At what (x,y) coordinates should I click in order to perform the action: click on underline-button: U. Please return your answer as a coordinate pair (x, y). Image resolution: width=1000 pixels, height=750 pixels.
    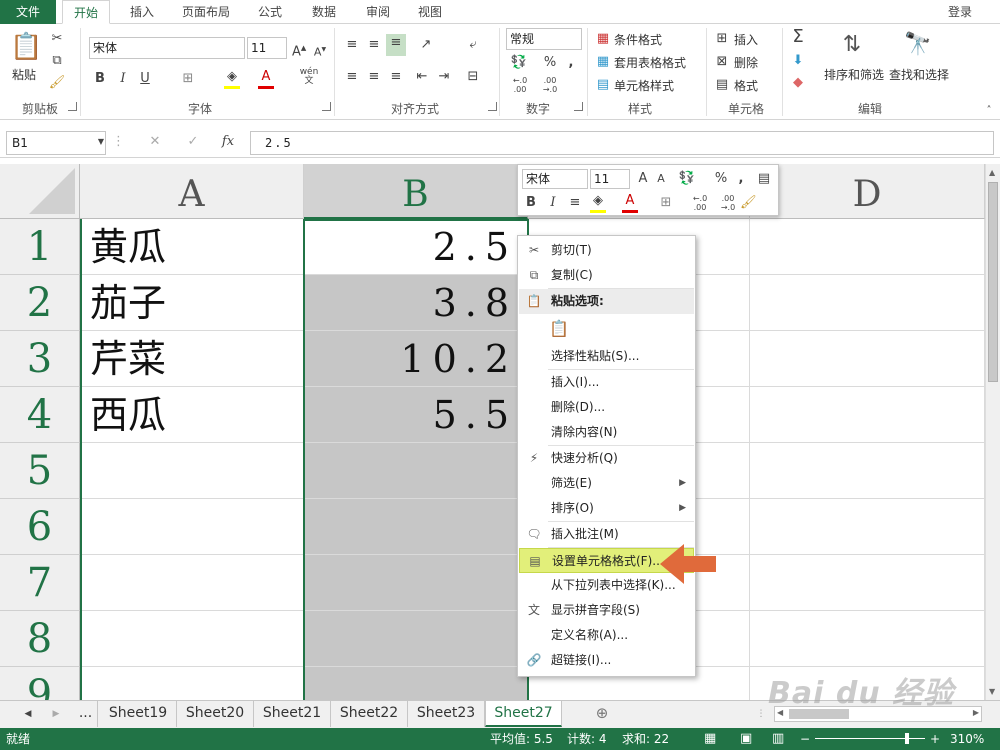
    Looking at the image, I should click on (145, 79).